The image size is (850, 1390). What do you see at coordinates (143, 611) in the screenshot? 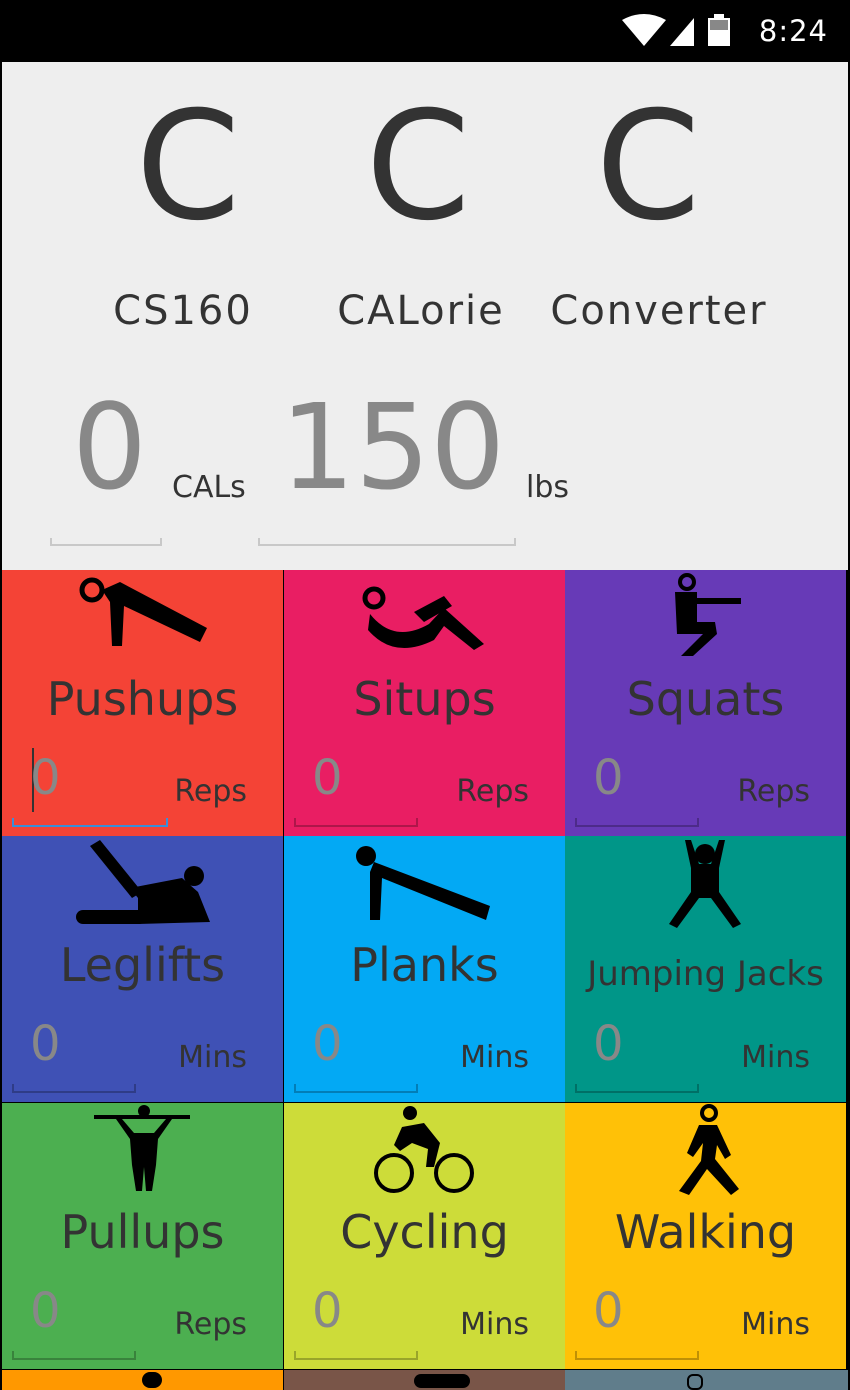
I see `pushup-icon` at bounding box center [143, 611].